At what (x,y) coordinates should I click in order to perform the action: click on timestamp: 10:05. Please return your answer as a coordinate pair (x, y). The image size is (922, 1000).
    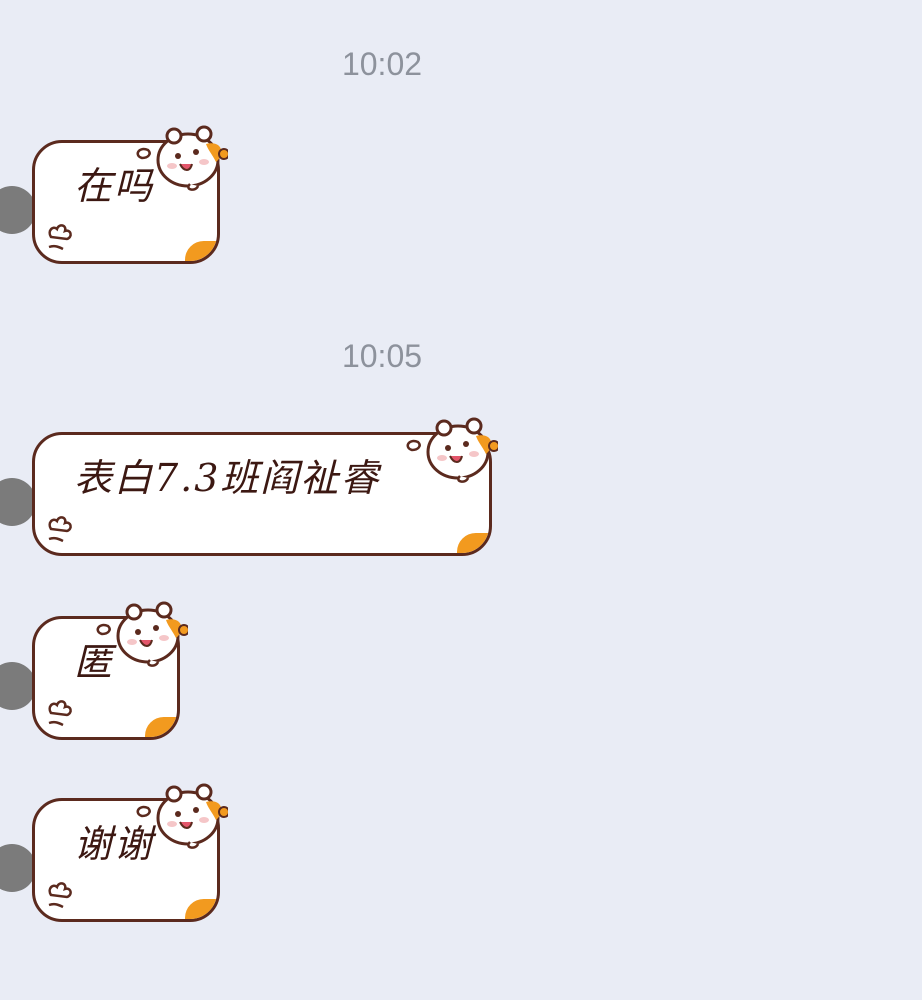
    Looking at the image, I should click on (382, 356).